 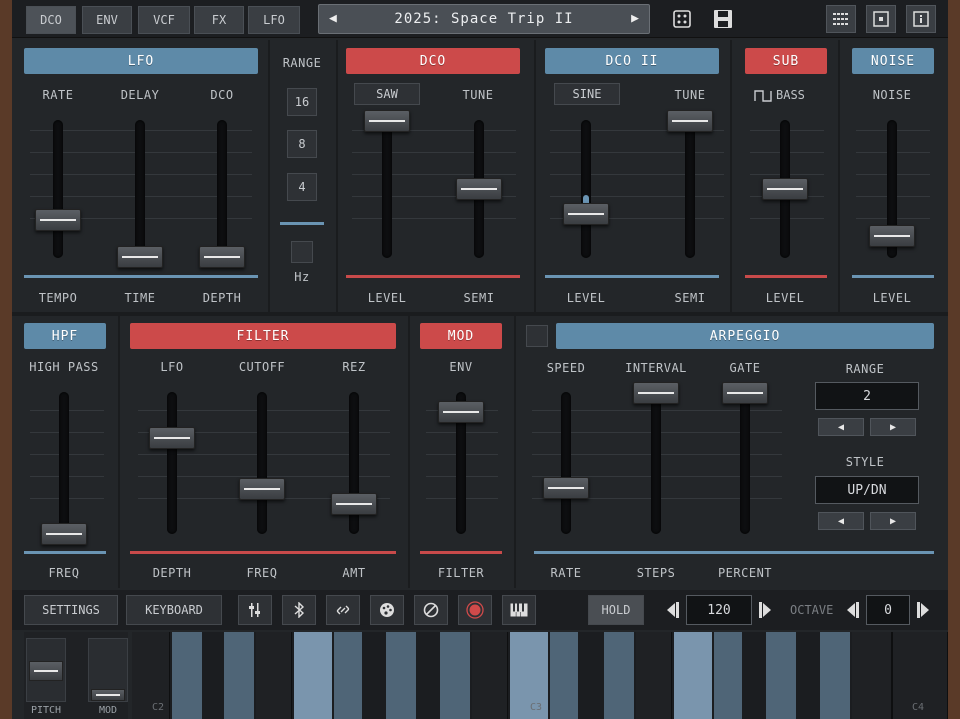 What do you see at coordinates (461, 573) in the screenshot?
I see `mod-filter-label: FILTER` at bounding box center [461, 573].